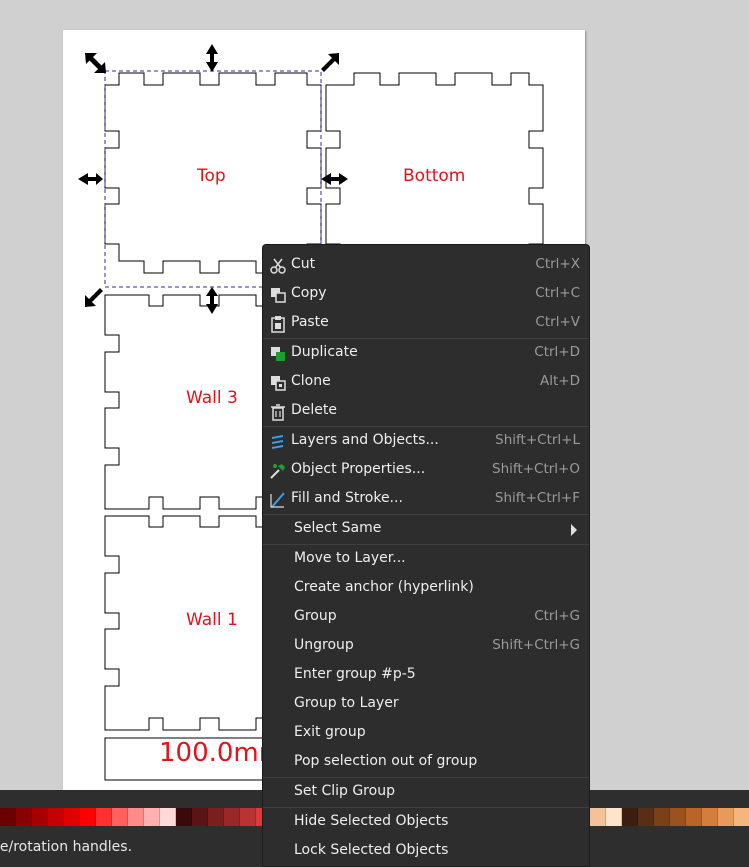  What do you see at coordinates (557, 616) in the screenshot?
I see `menu-accelerator: Ctrl+G` at bounding box center [557, 616].